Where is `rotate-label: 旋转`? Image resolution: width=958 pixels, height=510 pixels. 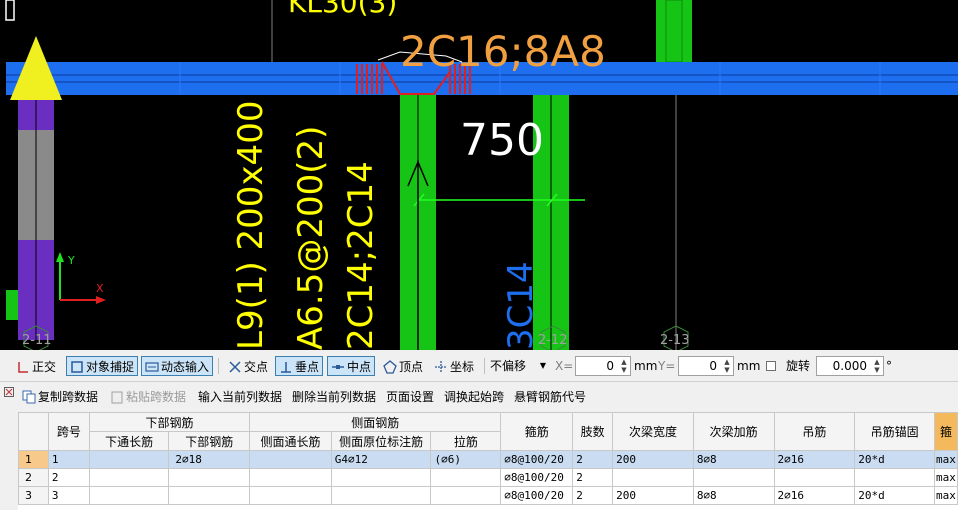
rotate-label: 旋转 is located at coordinates (798, 366).